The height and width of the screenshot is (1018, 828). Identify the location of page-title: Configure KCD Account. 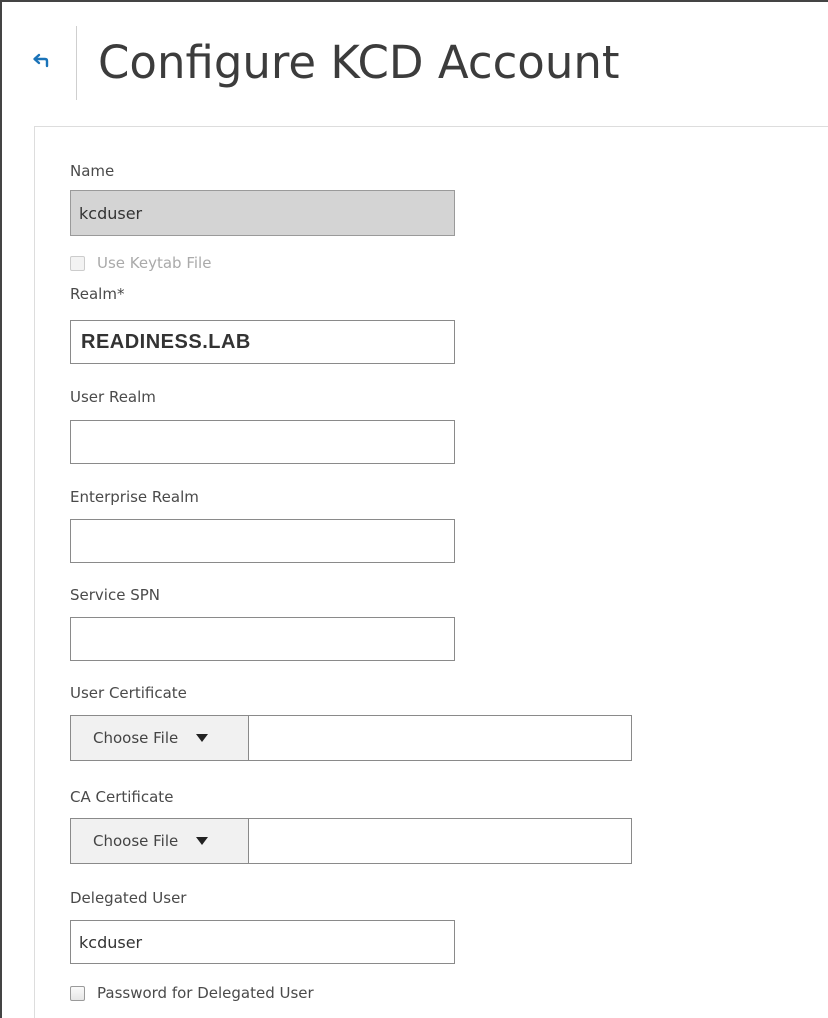
(359, 62).